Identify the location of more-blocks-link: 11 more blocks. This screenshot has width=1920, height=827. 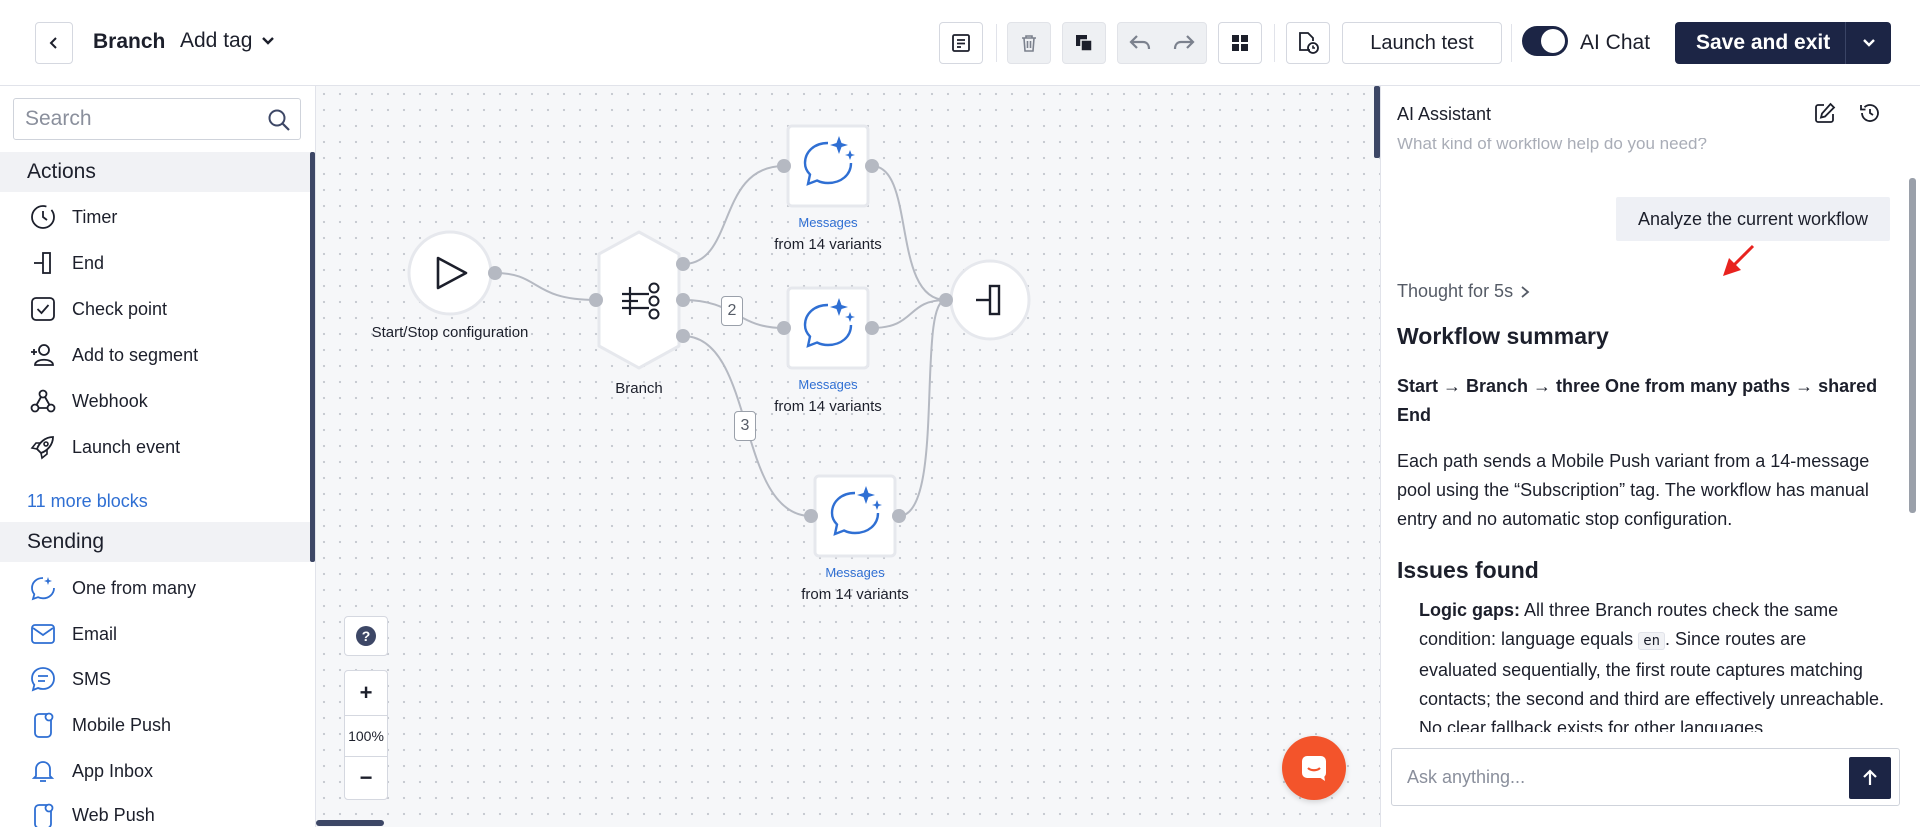
(87, 501).